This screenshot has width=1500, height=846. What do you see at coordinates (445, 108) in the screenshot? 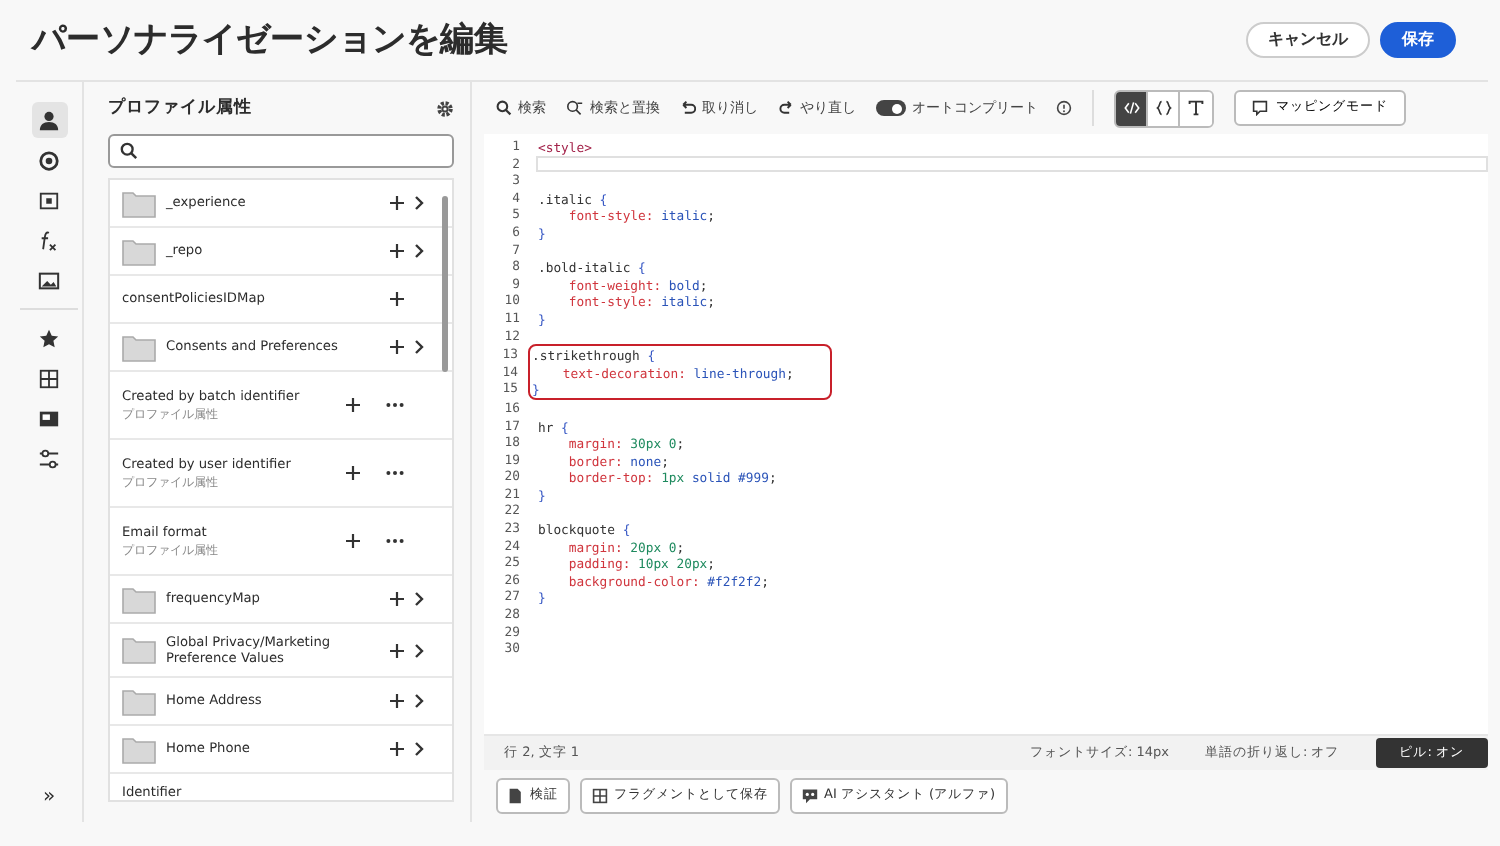
I see `settings-icon` at bounding box center [445, 108].